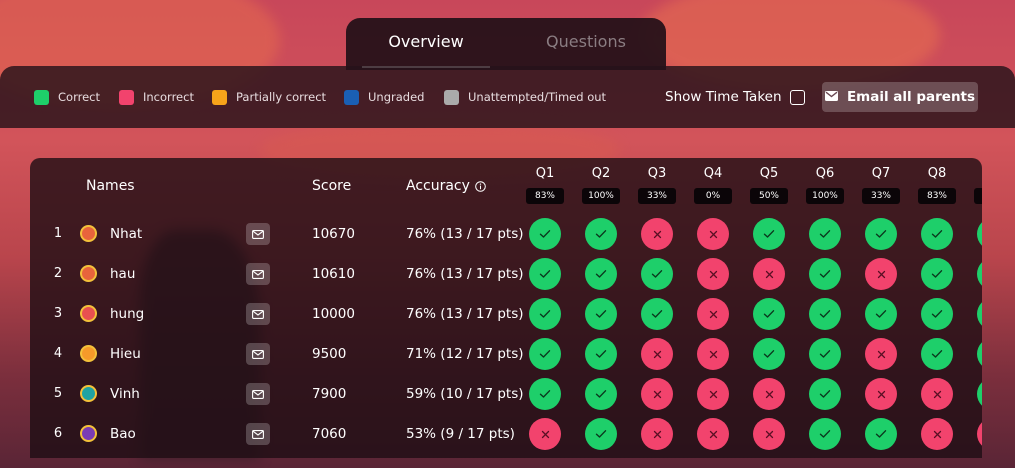  Describe the element at coordinates (506, 354) in the screenshot. I see `table-row: 4 Hieu 9500 71% (12 / 17 pts)` at that location.